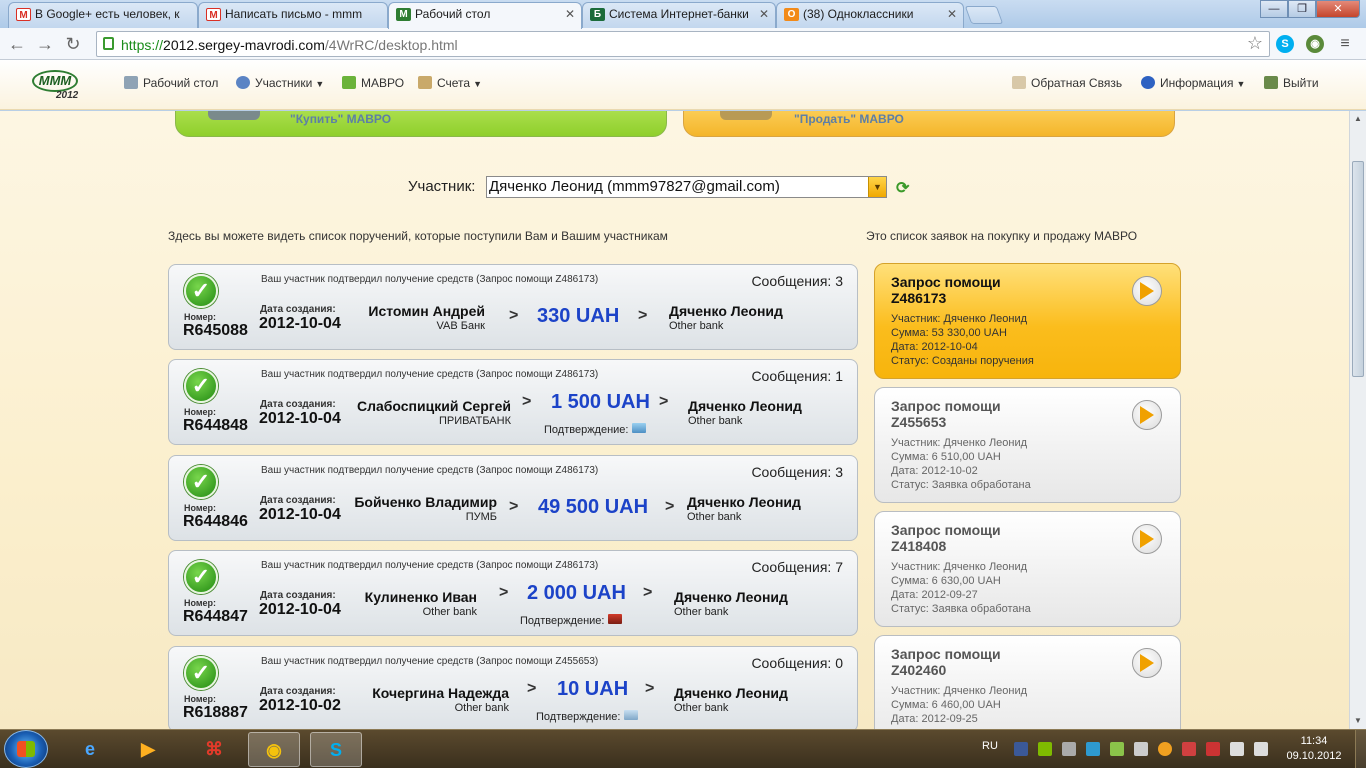  I want to click on media-icon: ▶, so click(148, 749).